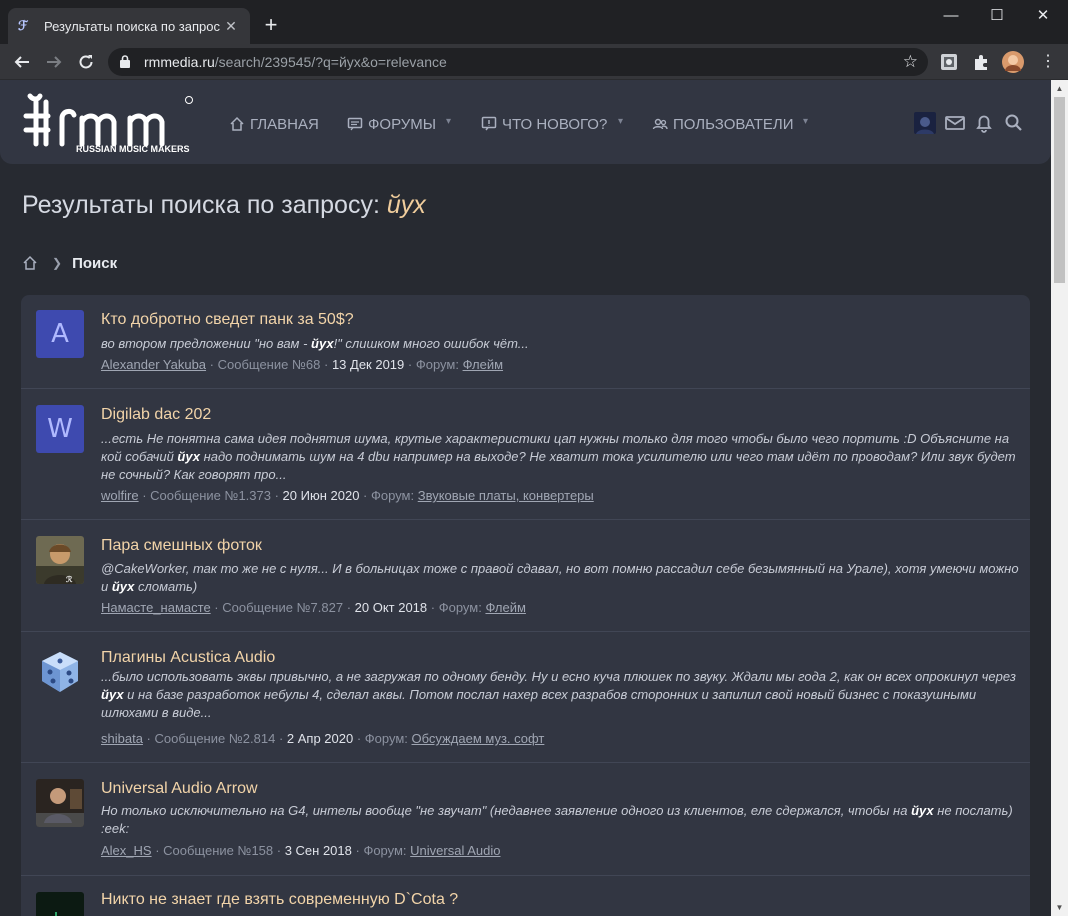  What do you see at coordinates (215, 738) in the screenshot?
I see `result-post-number: Сообщение №2.814` at bounding box center [215, 738].